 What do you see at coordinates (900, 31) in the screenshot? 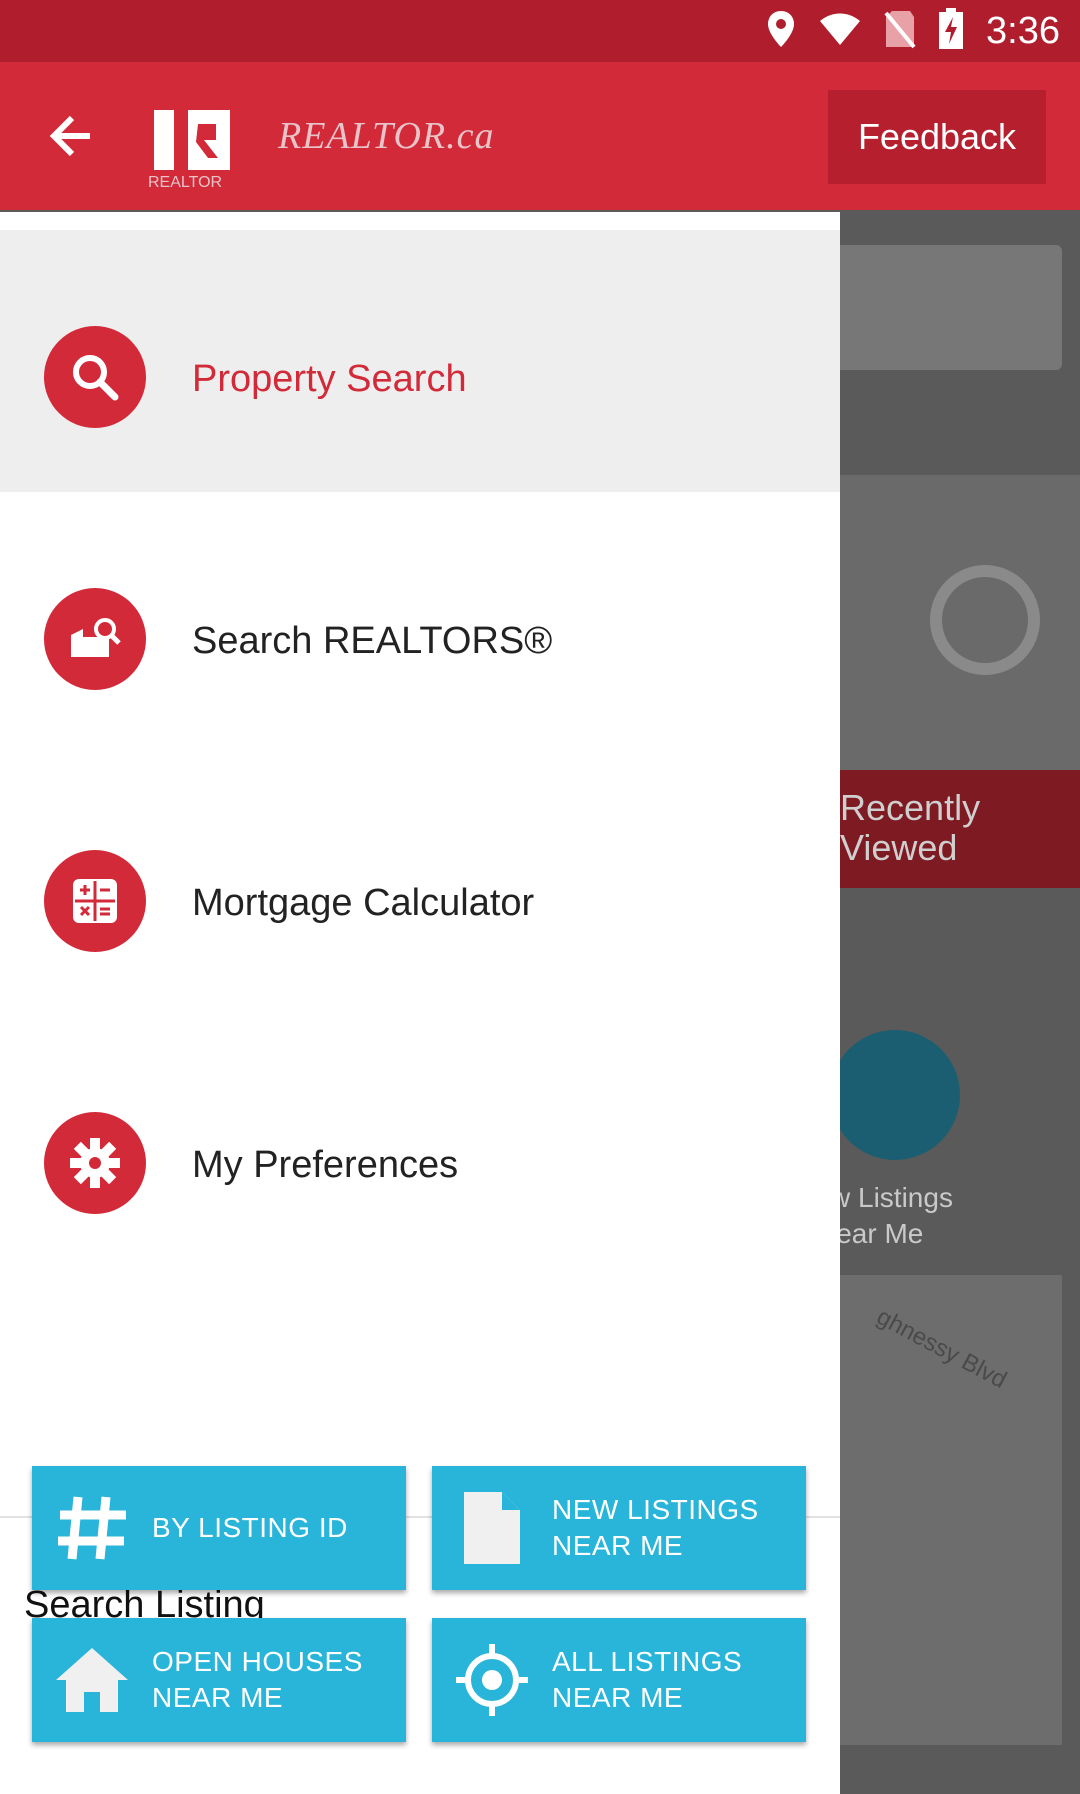
I see `no-sim-icon` at bounding box center [900, 31].